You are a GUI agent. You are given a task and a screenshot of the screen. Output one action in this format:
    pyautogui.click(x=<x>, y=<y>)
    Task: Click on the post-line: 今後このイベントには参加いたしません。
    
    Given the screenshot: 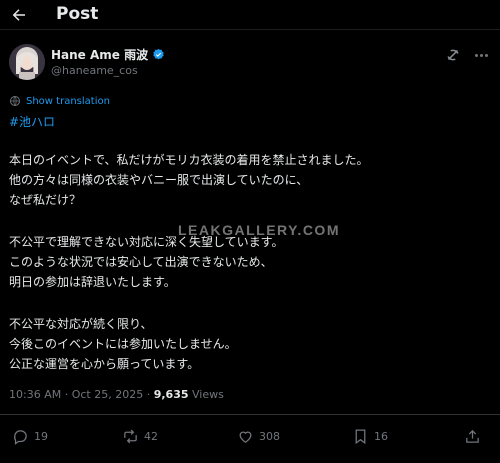 What is the action you would take?
    pyautogui.click(x=123, y=344)
    